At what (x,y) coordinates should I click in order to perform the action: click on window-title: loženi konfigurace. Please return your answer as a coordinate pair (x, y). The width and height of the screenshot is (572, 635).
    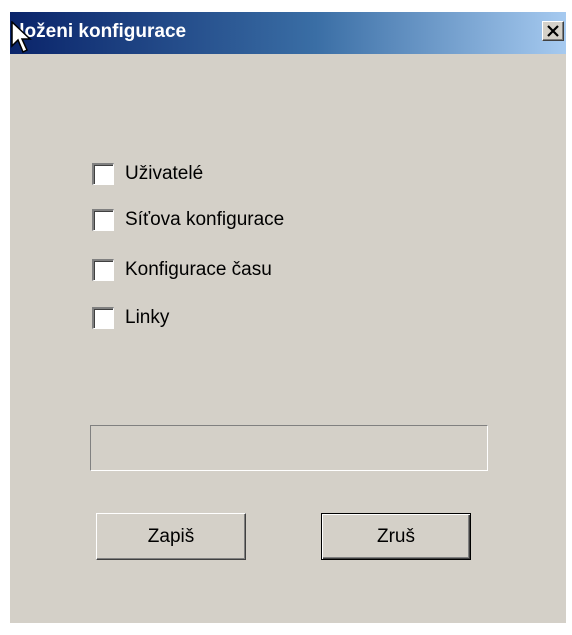
    Looking at the image, I should click on (100, 31).